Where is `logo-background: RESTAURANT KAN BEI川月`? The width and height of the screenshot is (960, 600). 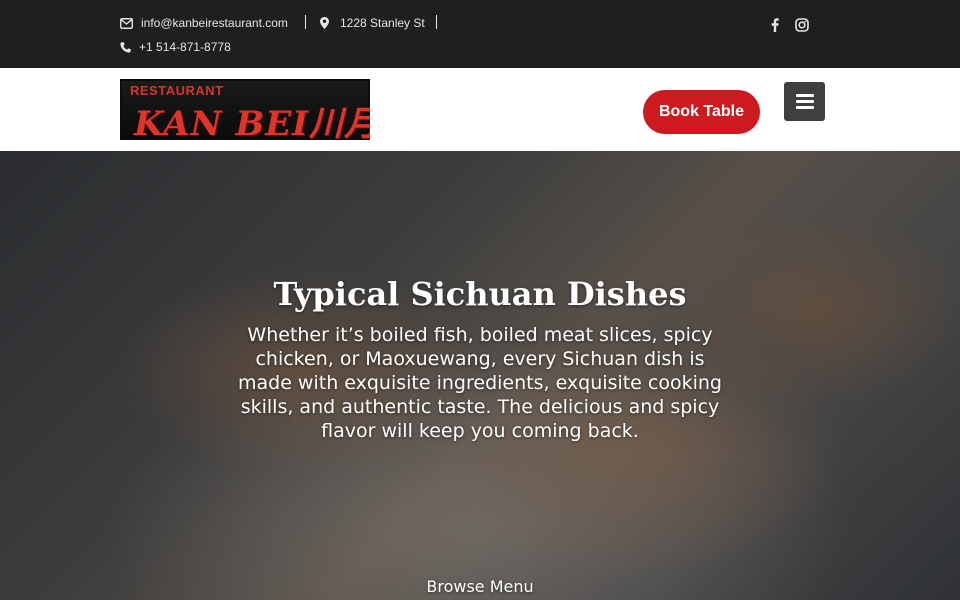
logo-background: RESTAURANT KAN BEI川月 is located at coordinates (246, 110).